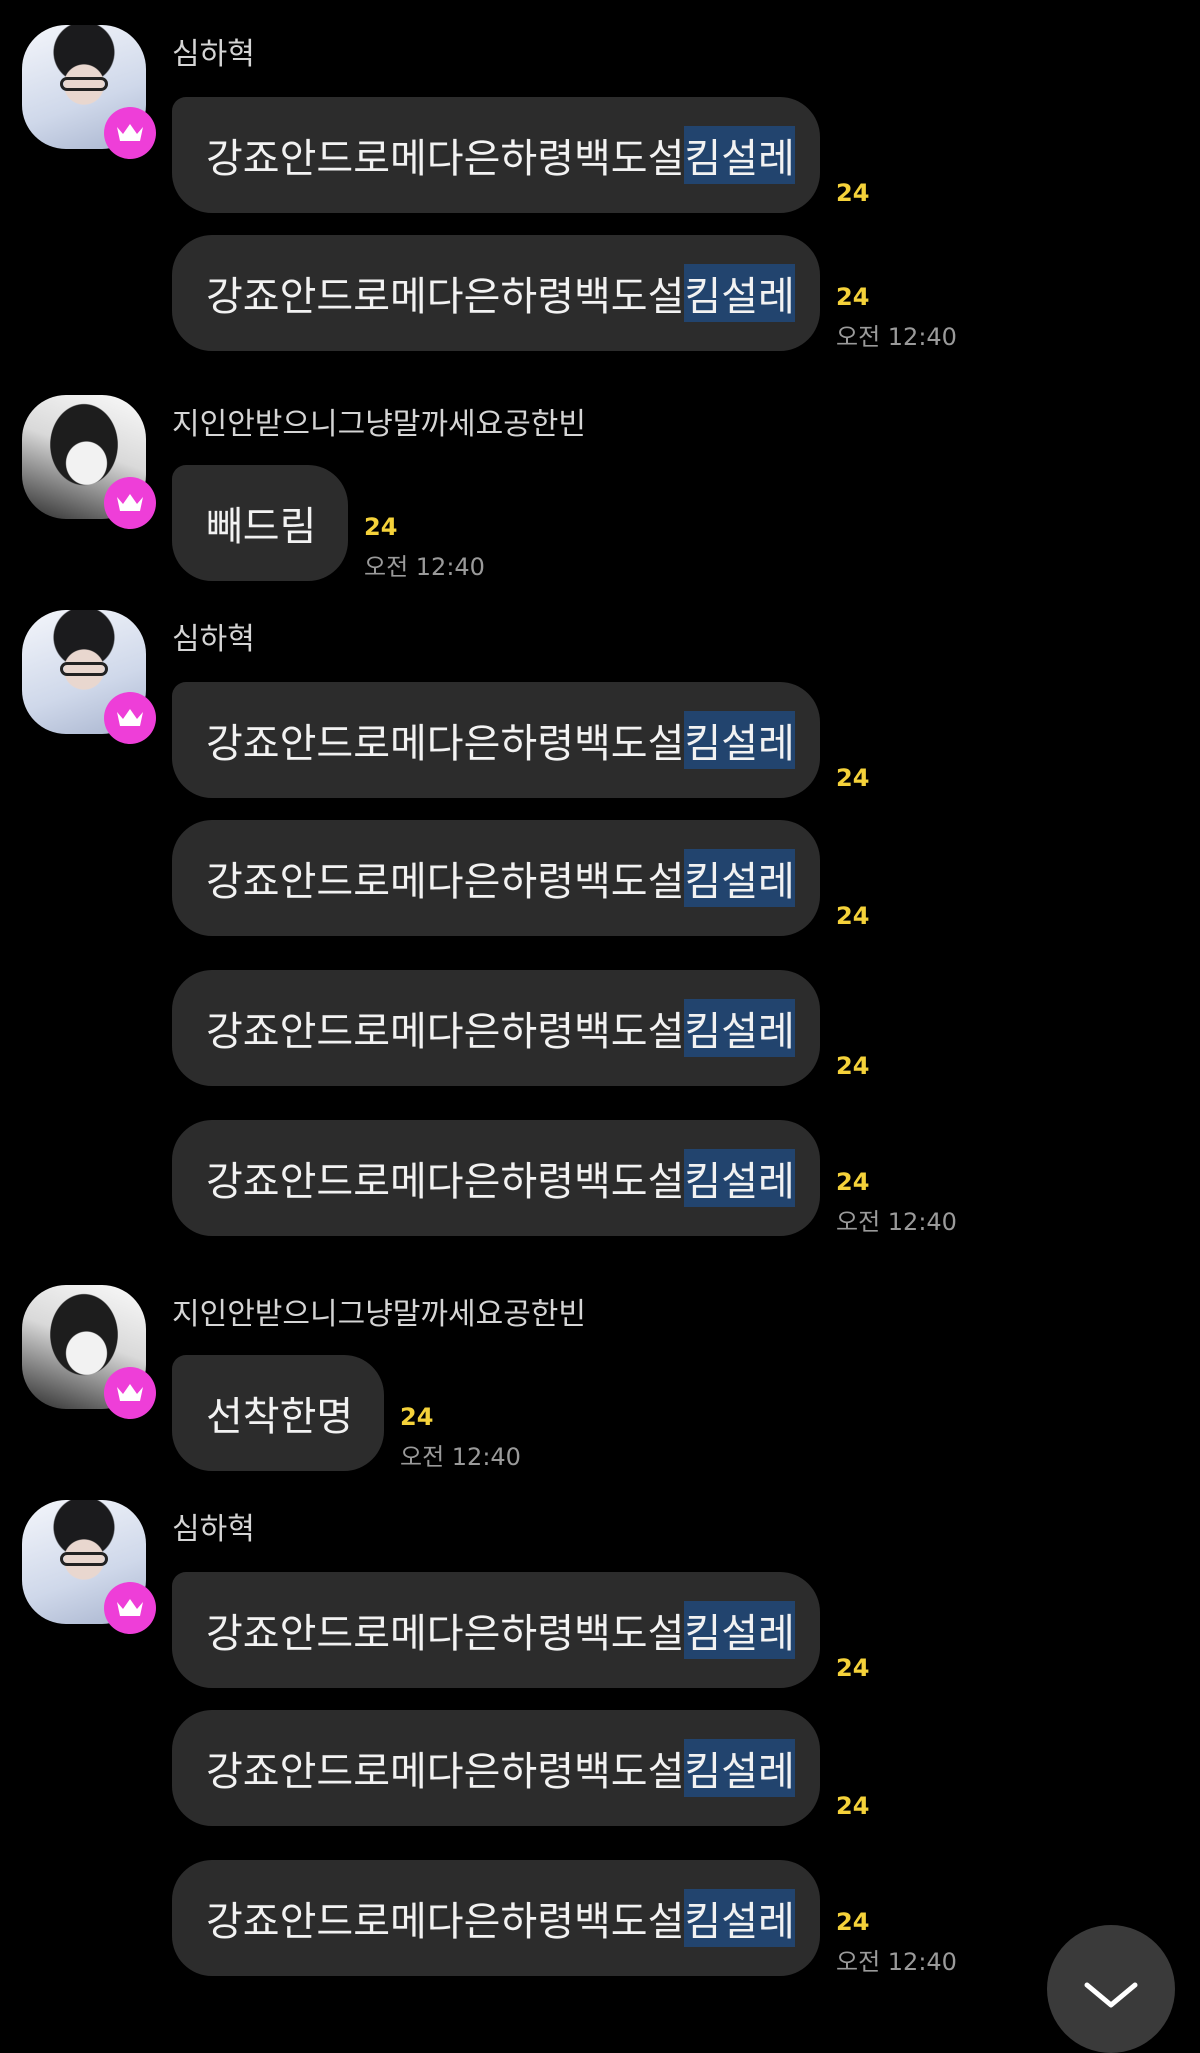 The width and height of the screenshot is (1200, 2053). I want to click on scroll-to-bottom-button, so click(1111, 1989).